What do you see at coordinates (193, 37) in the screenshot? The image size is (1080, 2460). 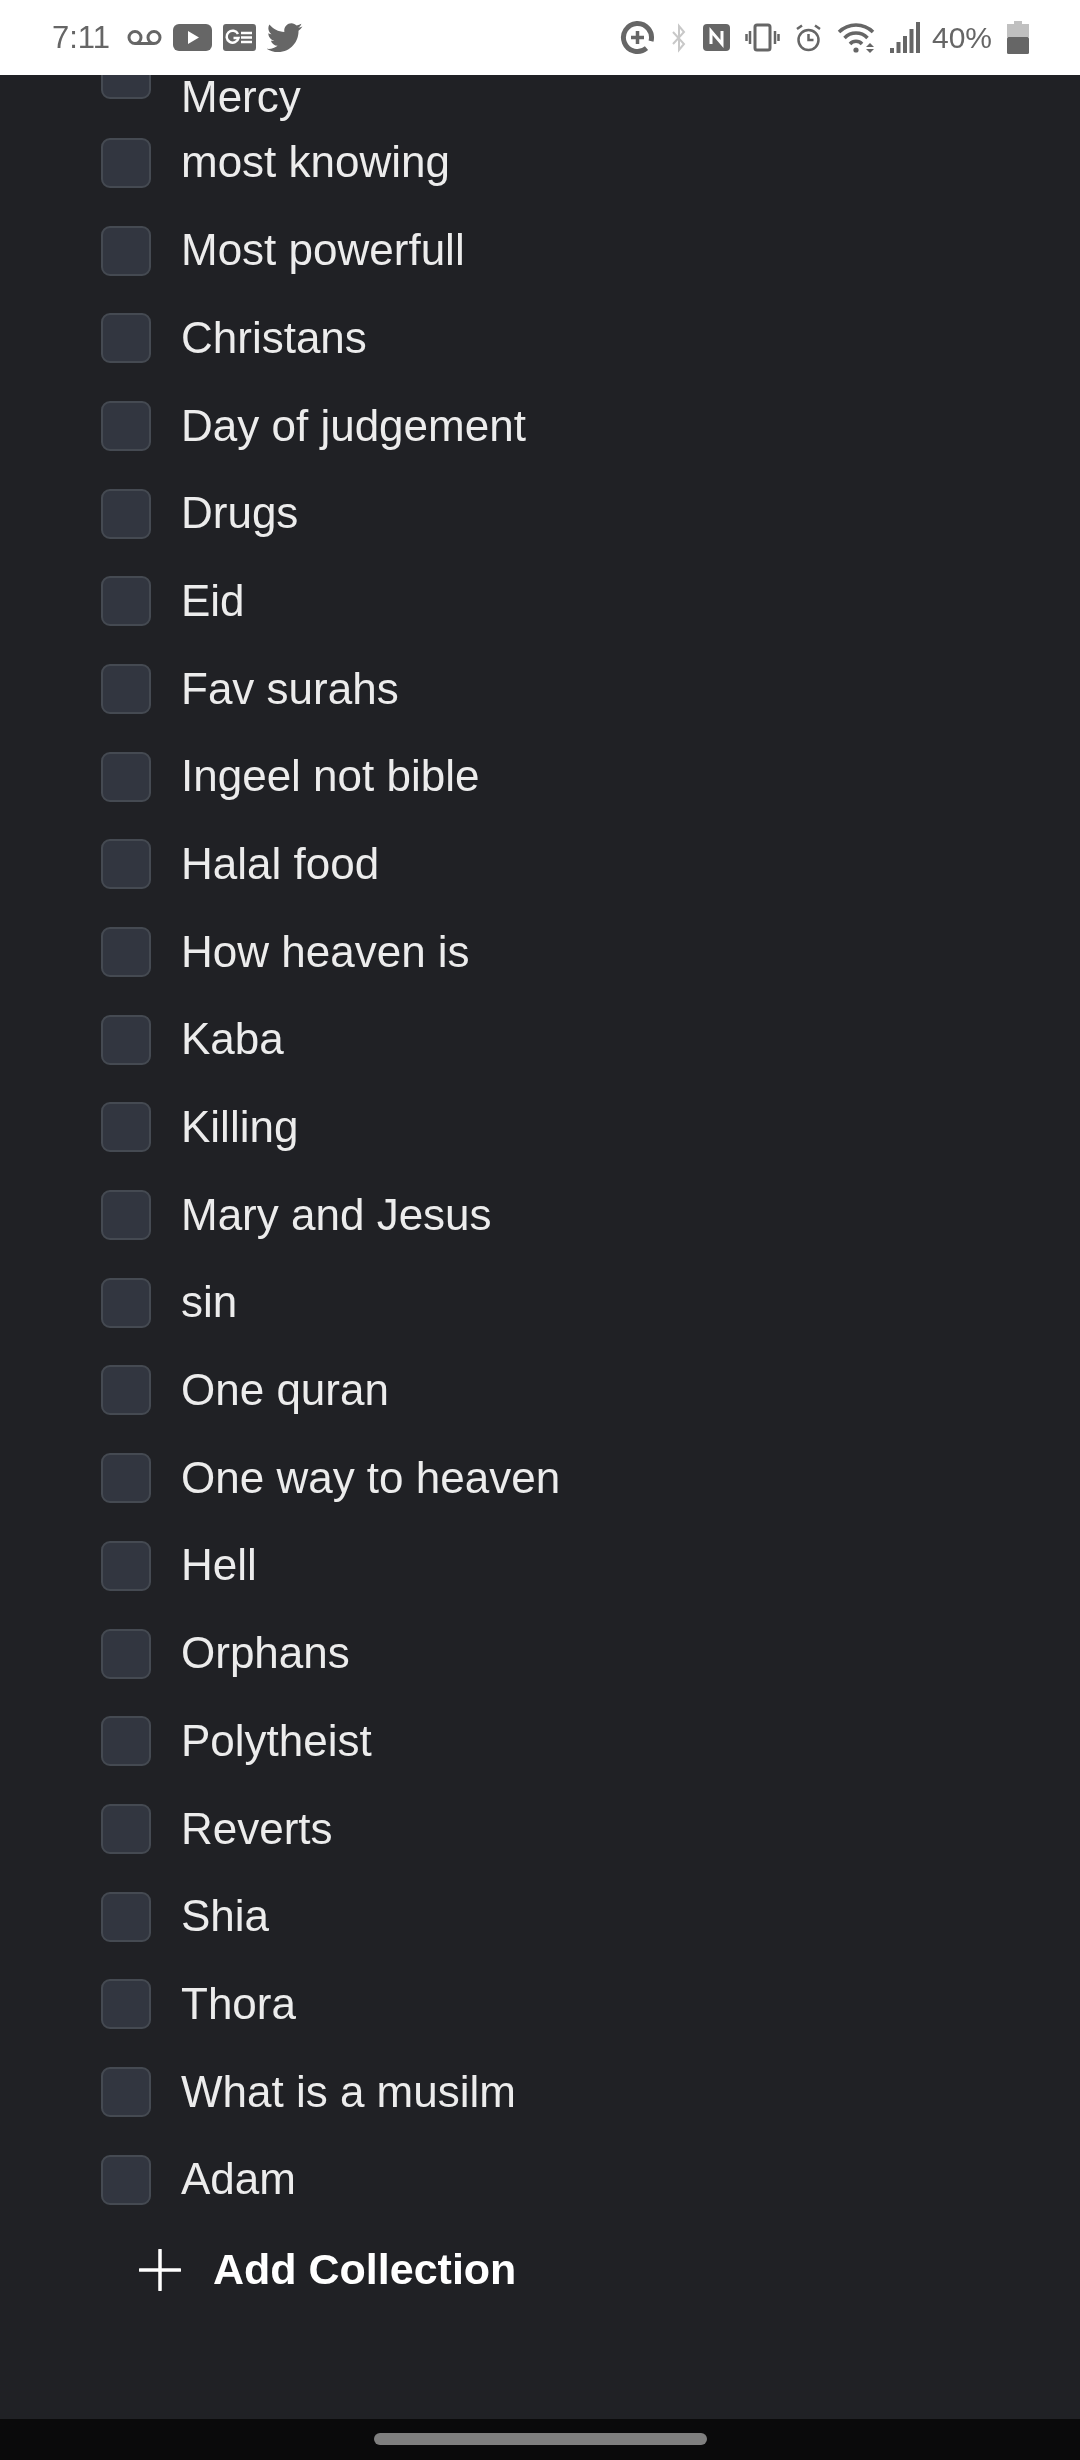 I see `play-icon` at bounding box center [193, 37].